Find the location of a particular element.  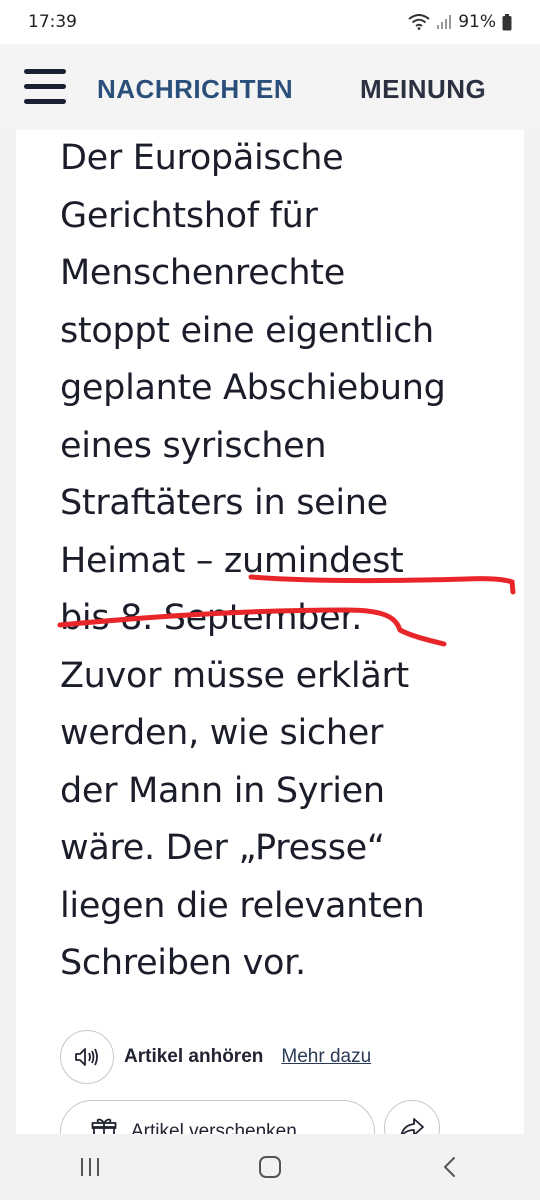

system-nav-bar is located at coordinates (270, 1167).